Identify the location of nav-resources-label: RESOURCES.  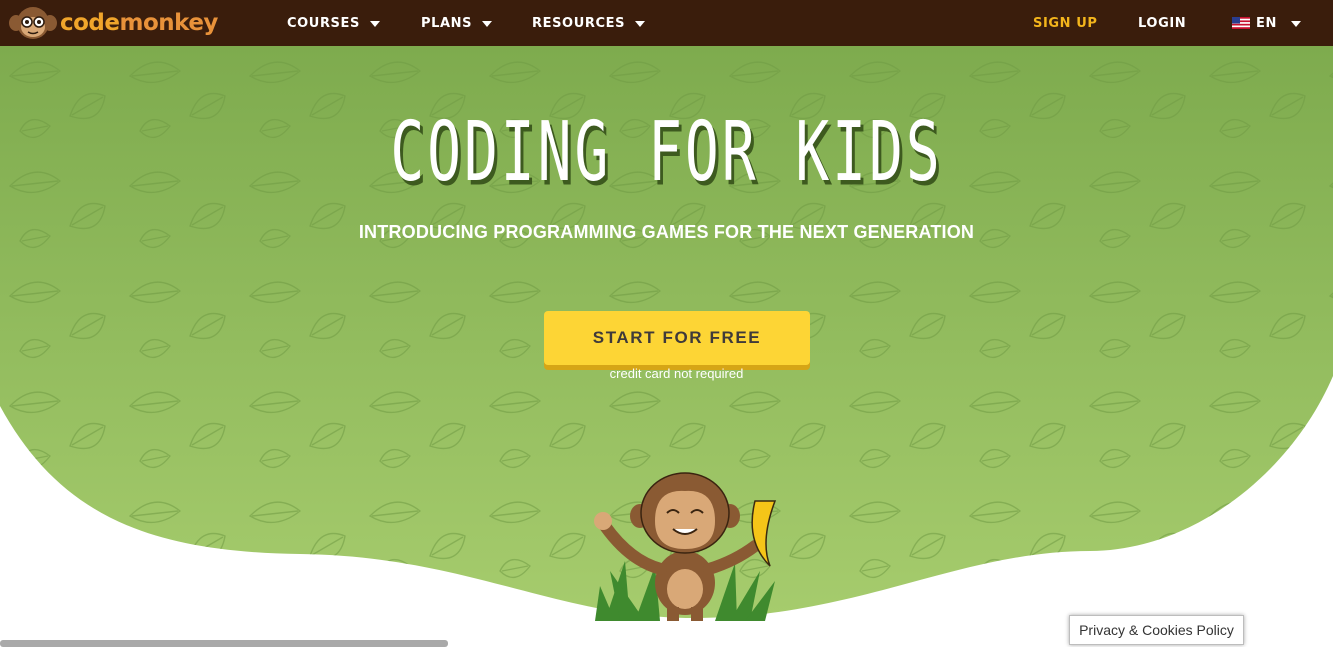
(579, 23).